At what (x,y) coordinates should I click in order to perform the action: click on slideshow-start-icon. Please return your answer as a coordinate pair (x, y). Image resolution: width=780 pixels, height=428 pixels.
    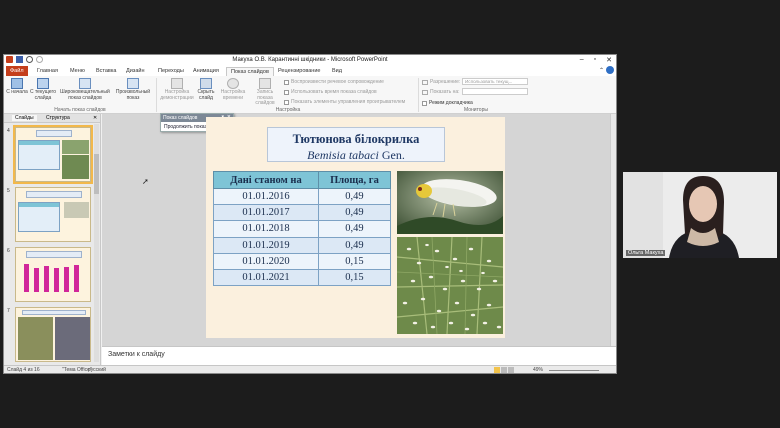
    Looking at the image, I should click on (17, 83).